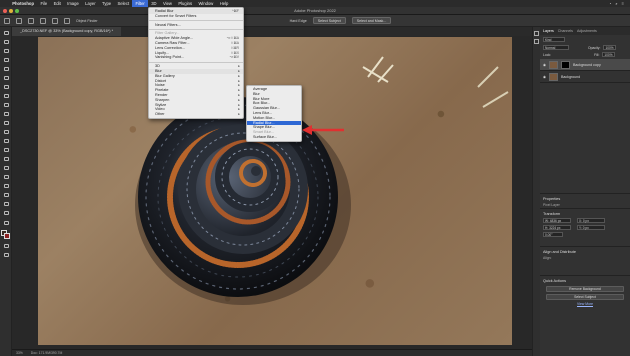 This screenshot has width=630, height=356. Describe the element at coordinates (6, 177) in the screenshot. I see `type-tool-icon` at that location.